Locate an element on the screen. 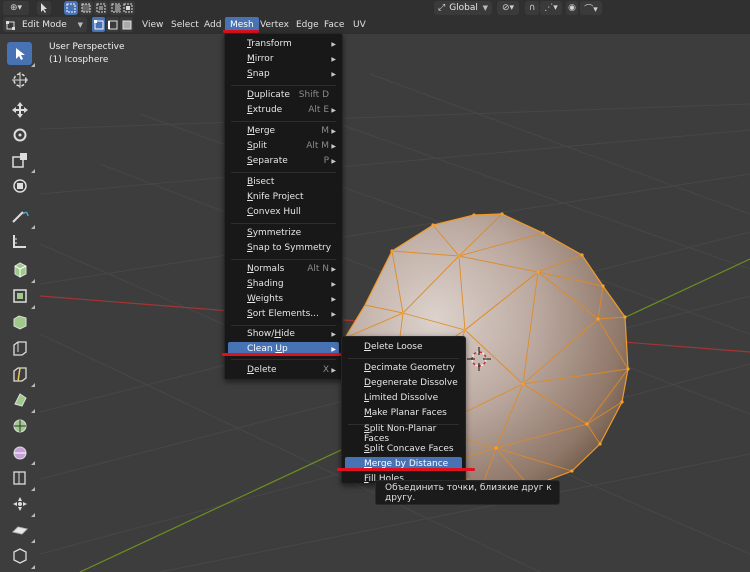  measure-tool is located at coordinates (19, 240).